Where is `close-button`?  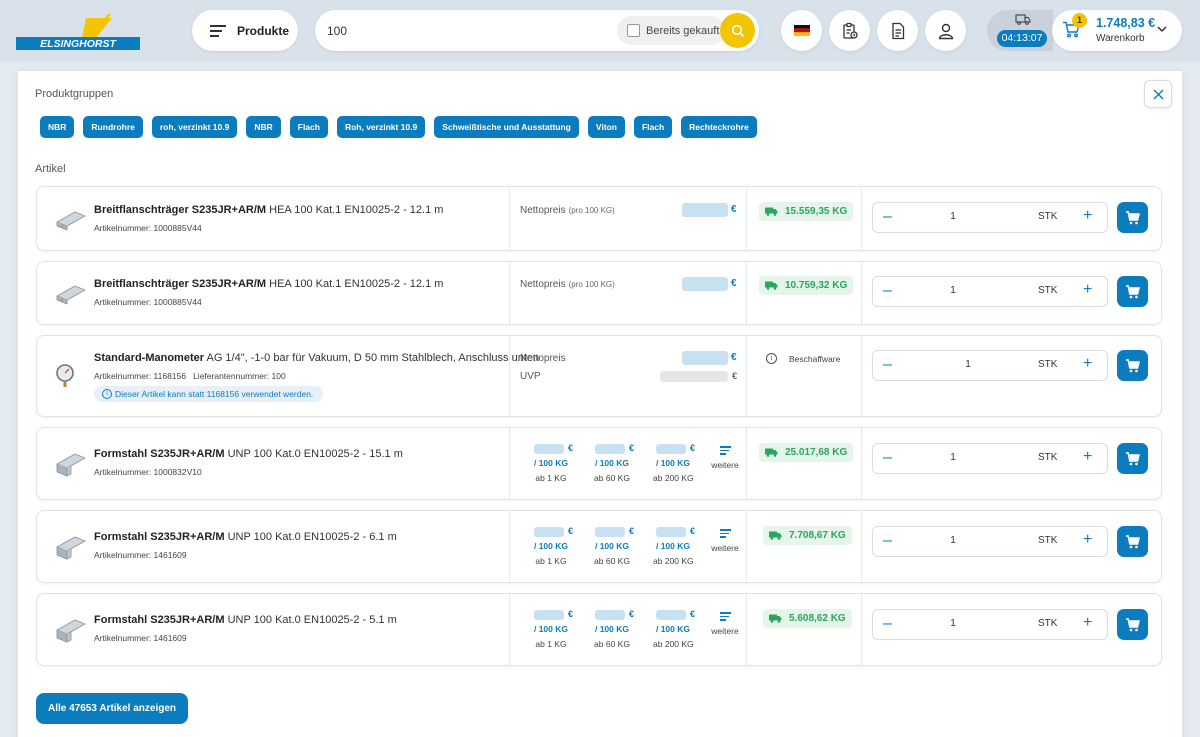 close-button is located at coordinates (1158, 94).